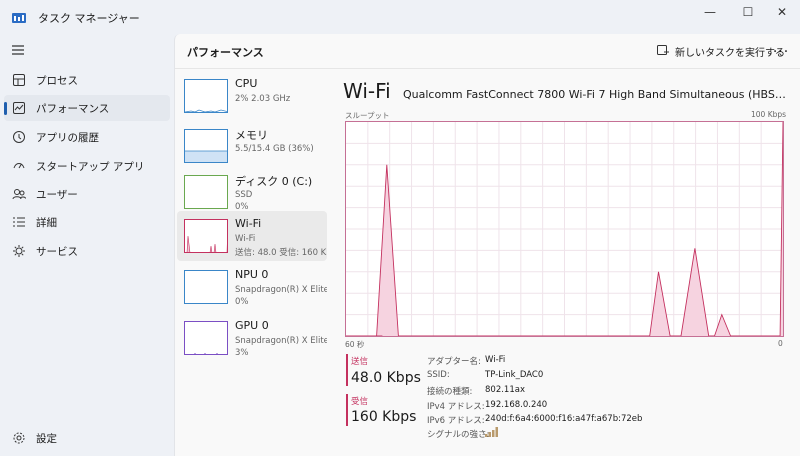  Describe the element at coordinates (274, 181) in the screenshot. I see `resource-name: ディスク 0 (C:)` at that location.